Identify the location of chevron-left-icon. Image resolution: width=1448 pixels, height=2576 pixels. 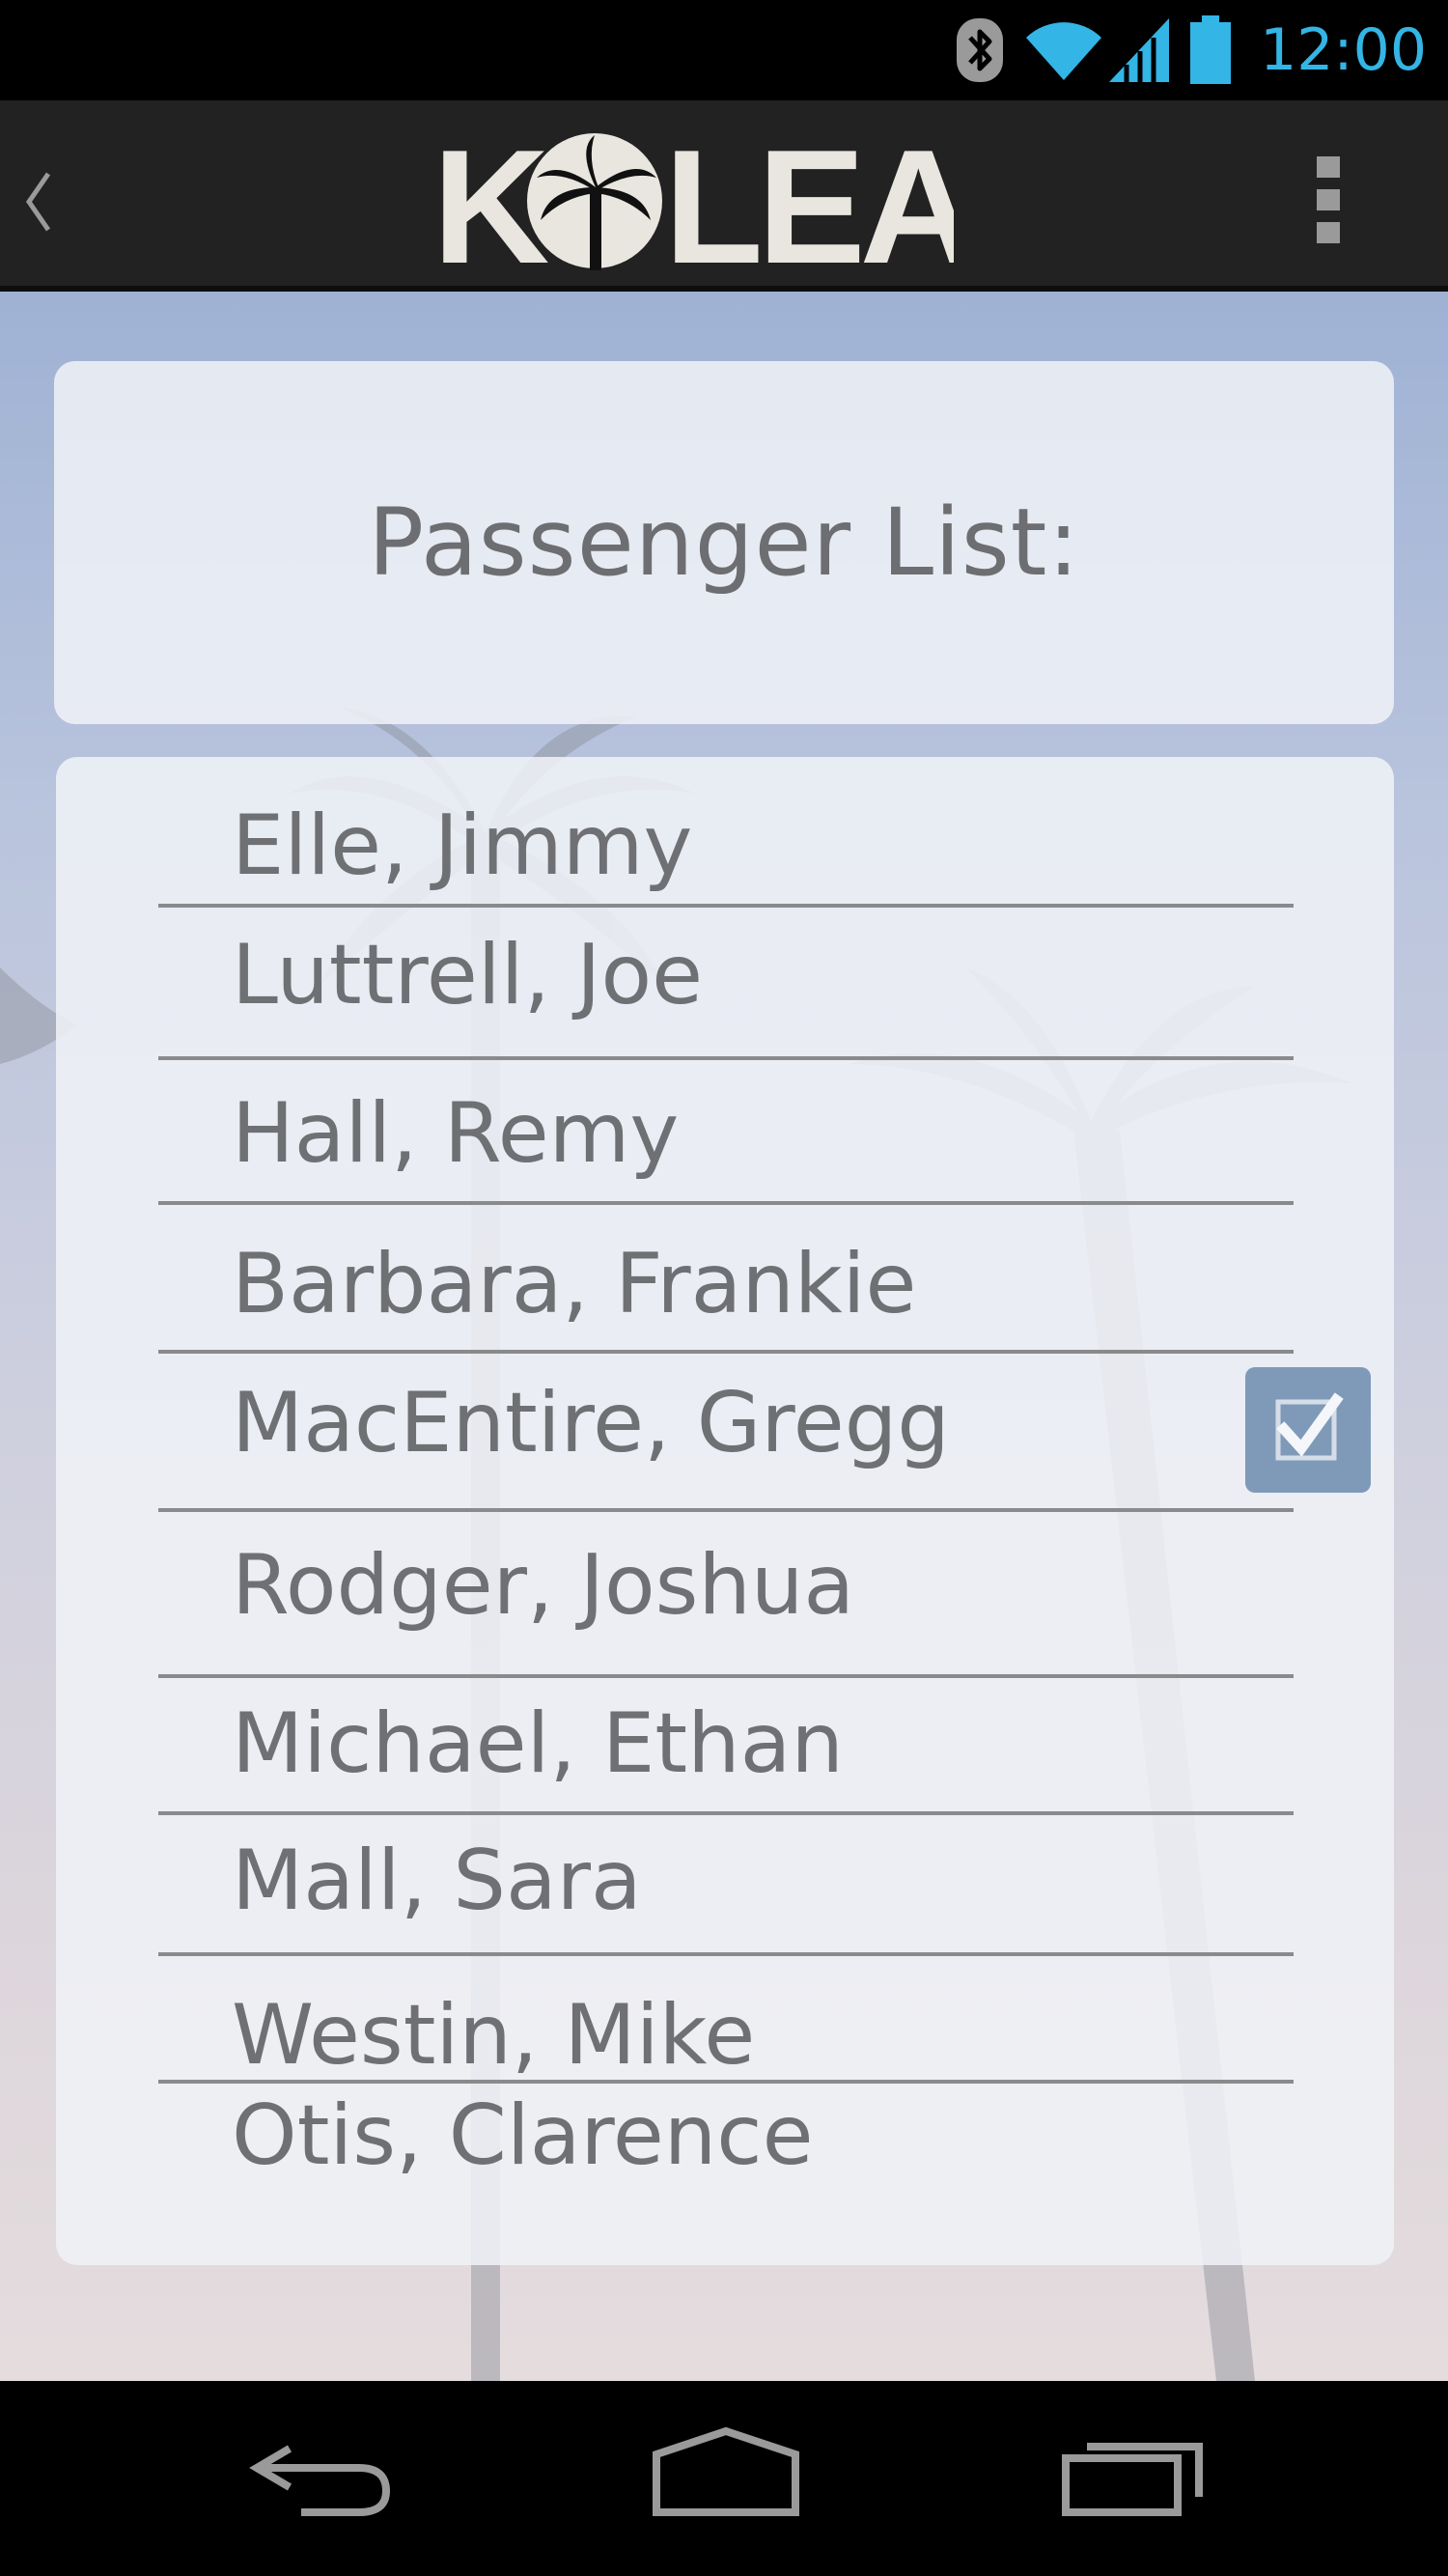
(38, 202).